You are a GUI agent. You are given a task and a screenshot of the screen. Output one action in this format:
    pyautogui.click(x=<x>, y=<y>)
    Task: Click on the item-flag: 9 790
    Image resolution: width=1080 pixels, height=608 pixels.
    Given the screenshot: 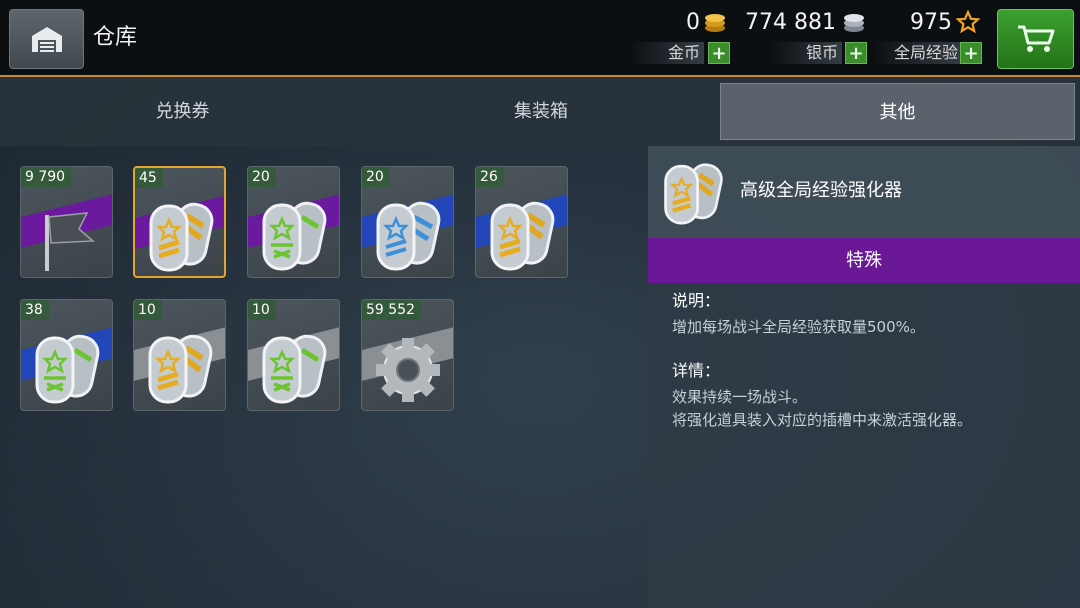 What is the action you would take?
    pyautogui.click(x=66, y=222)
    